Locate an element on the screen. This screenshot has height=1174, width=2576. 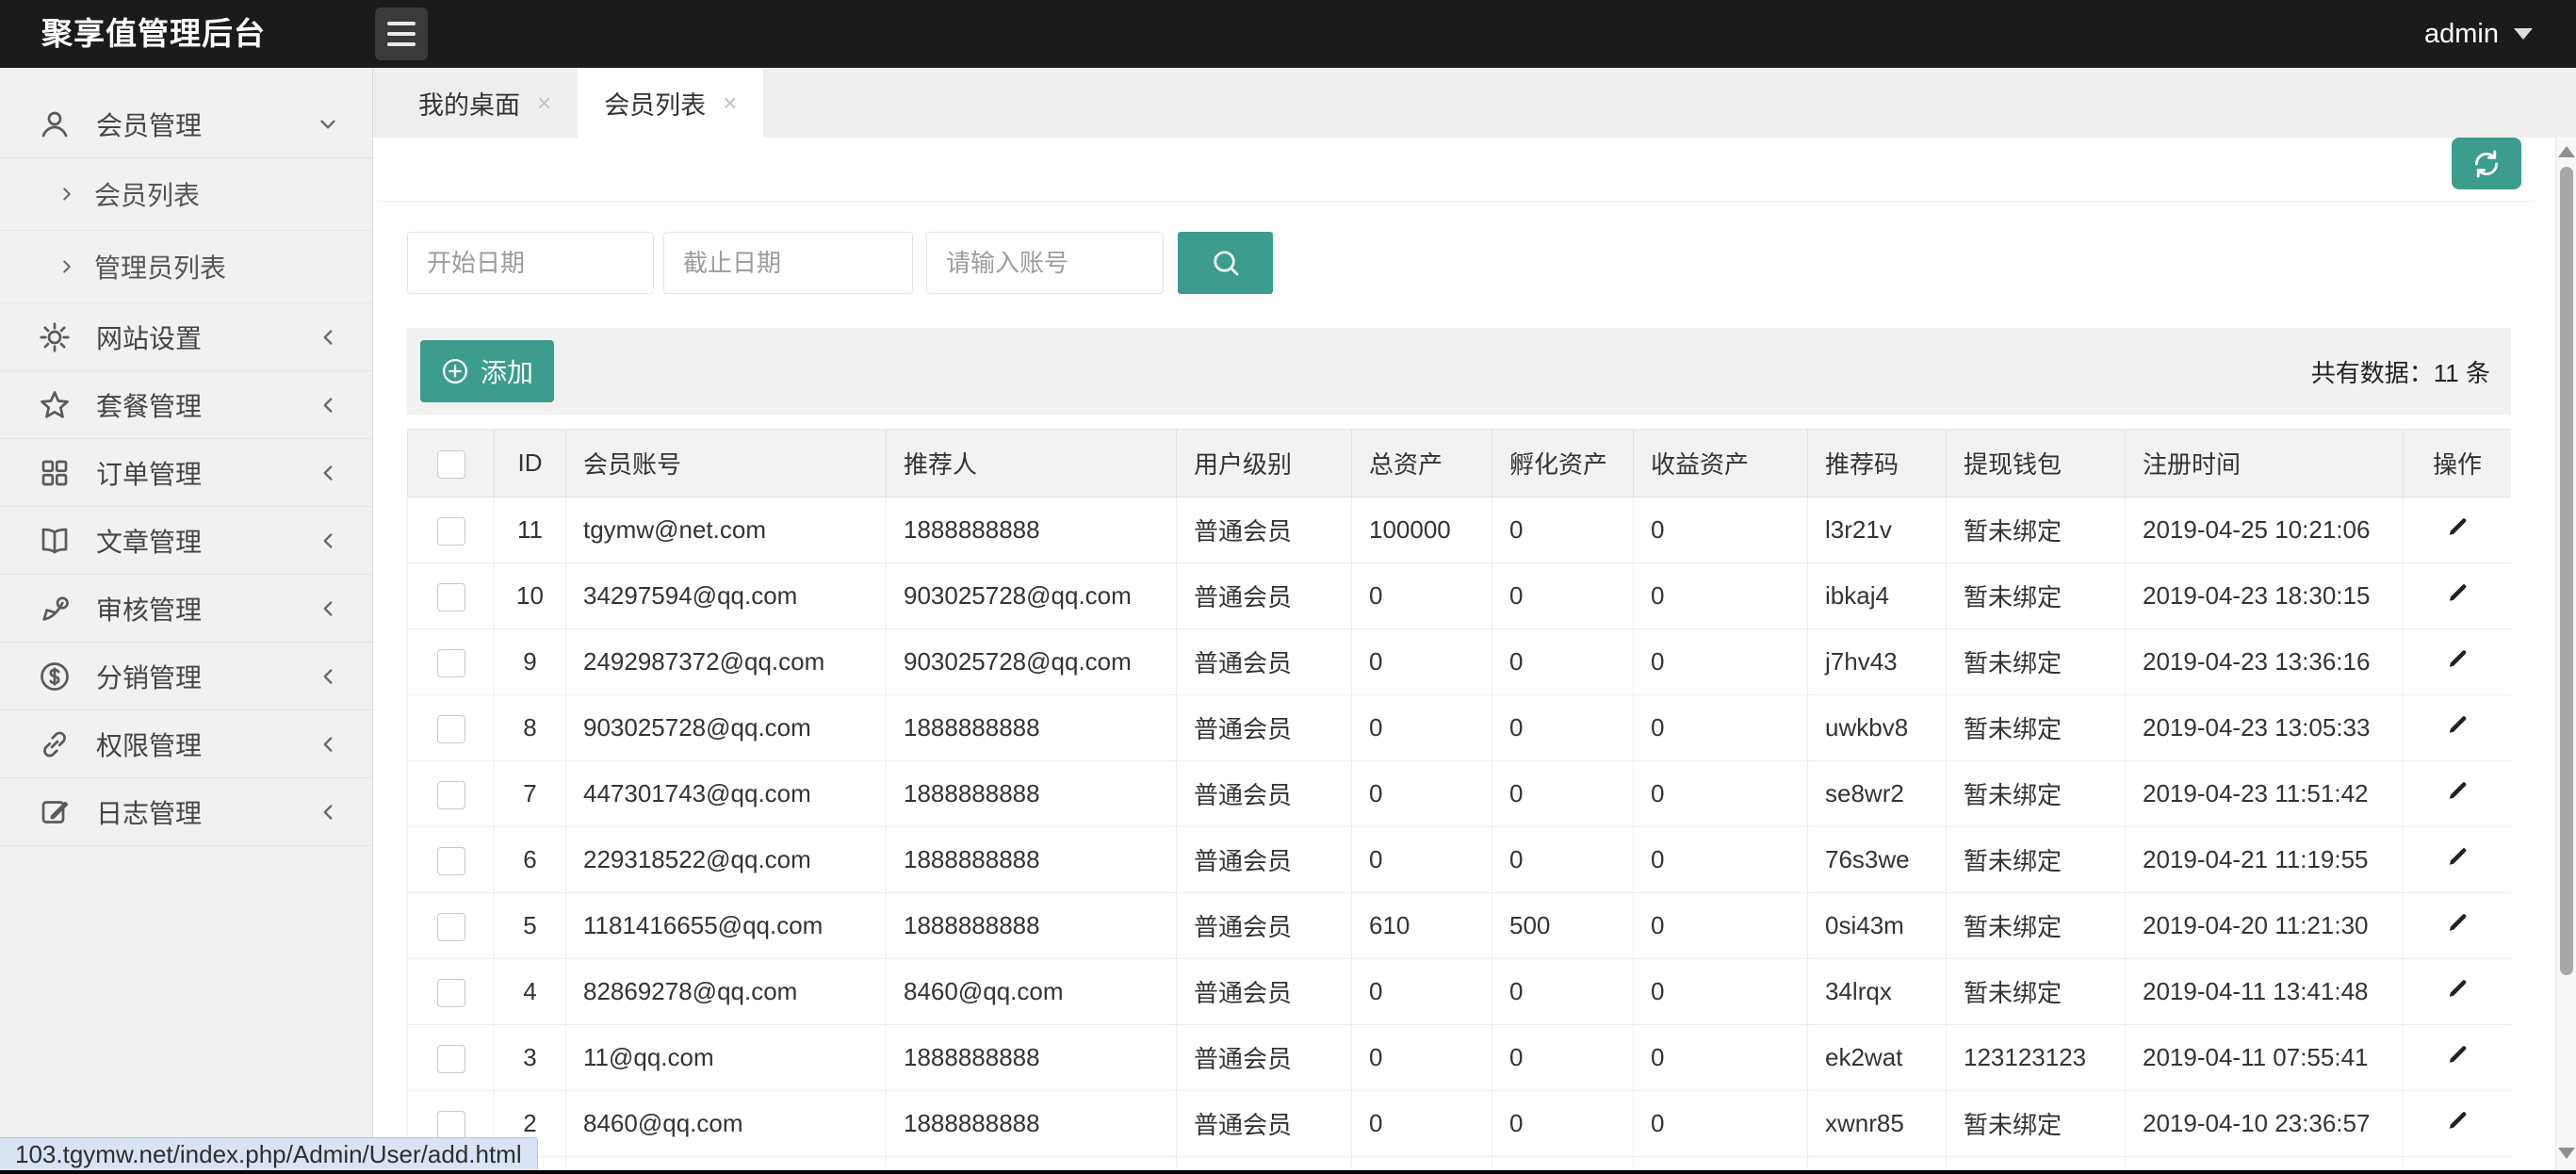
cell-id: 4 is located at coordinates (530, 992).